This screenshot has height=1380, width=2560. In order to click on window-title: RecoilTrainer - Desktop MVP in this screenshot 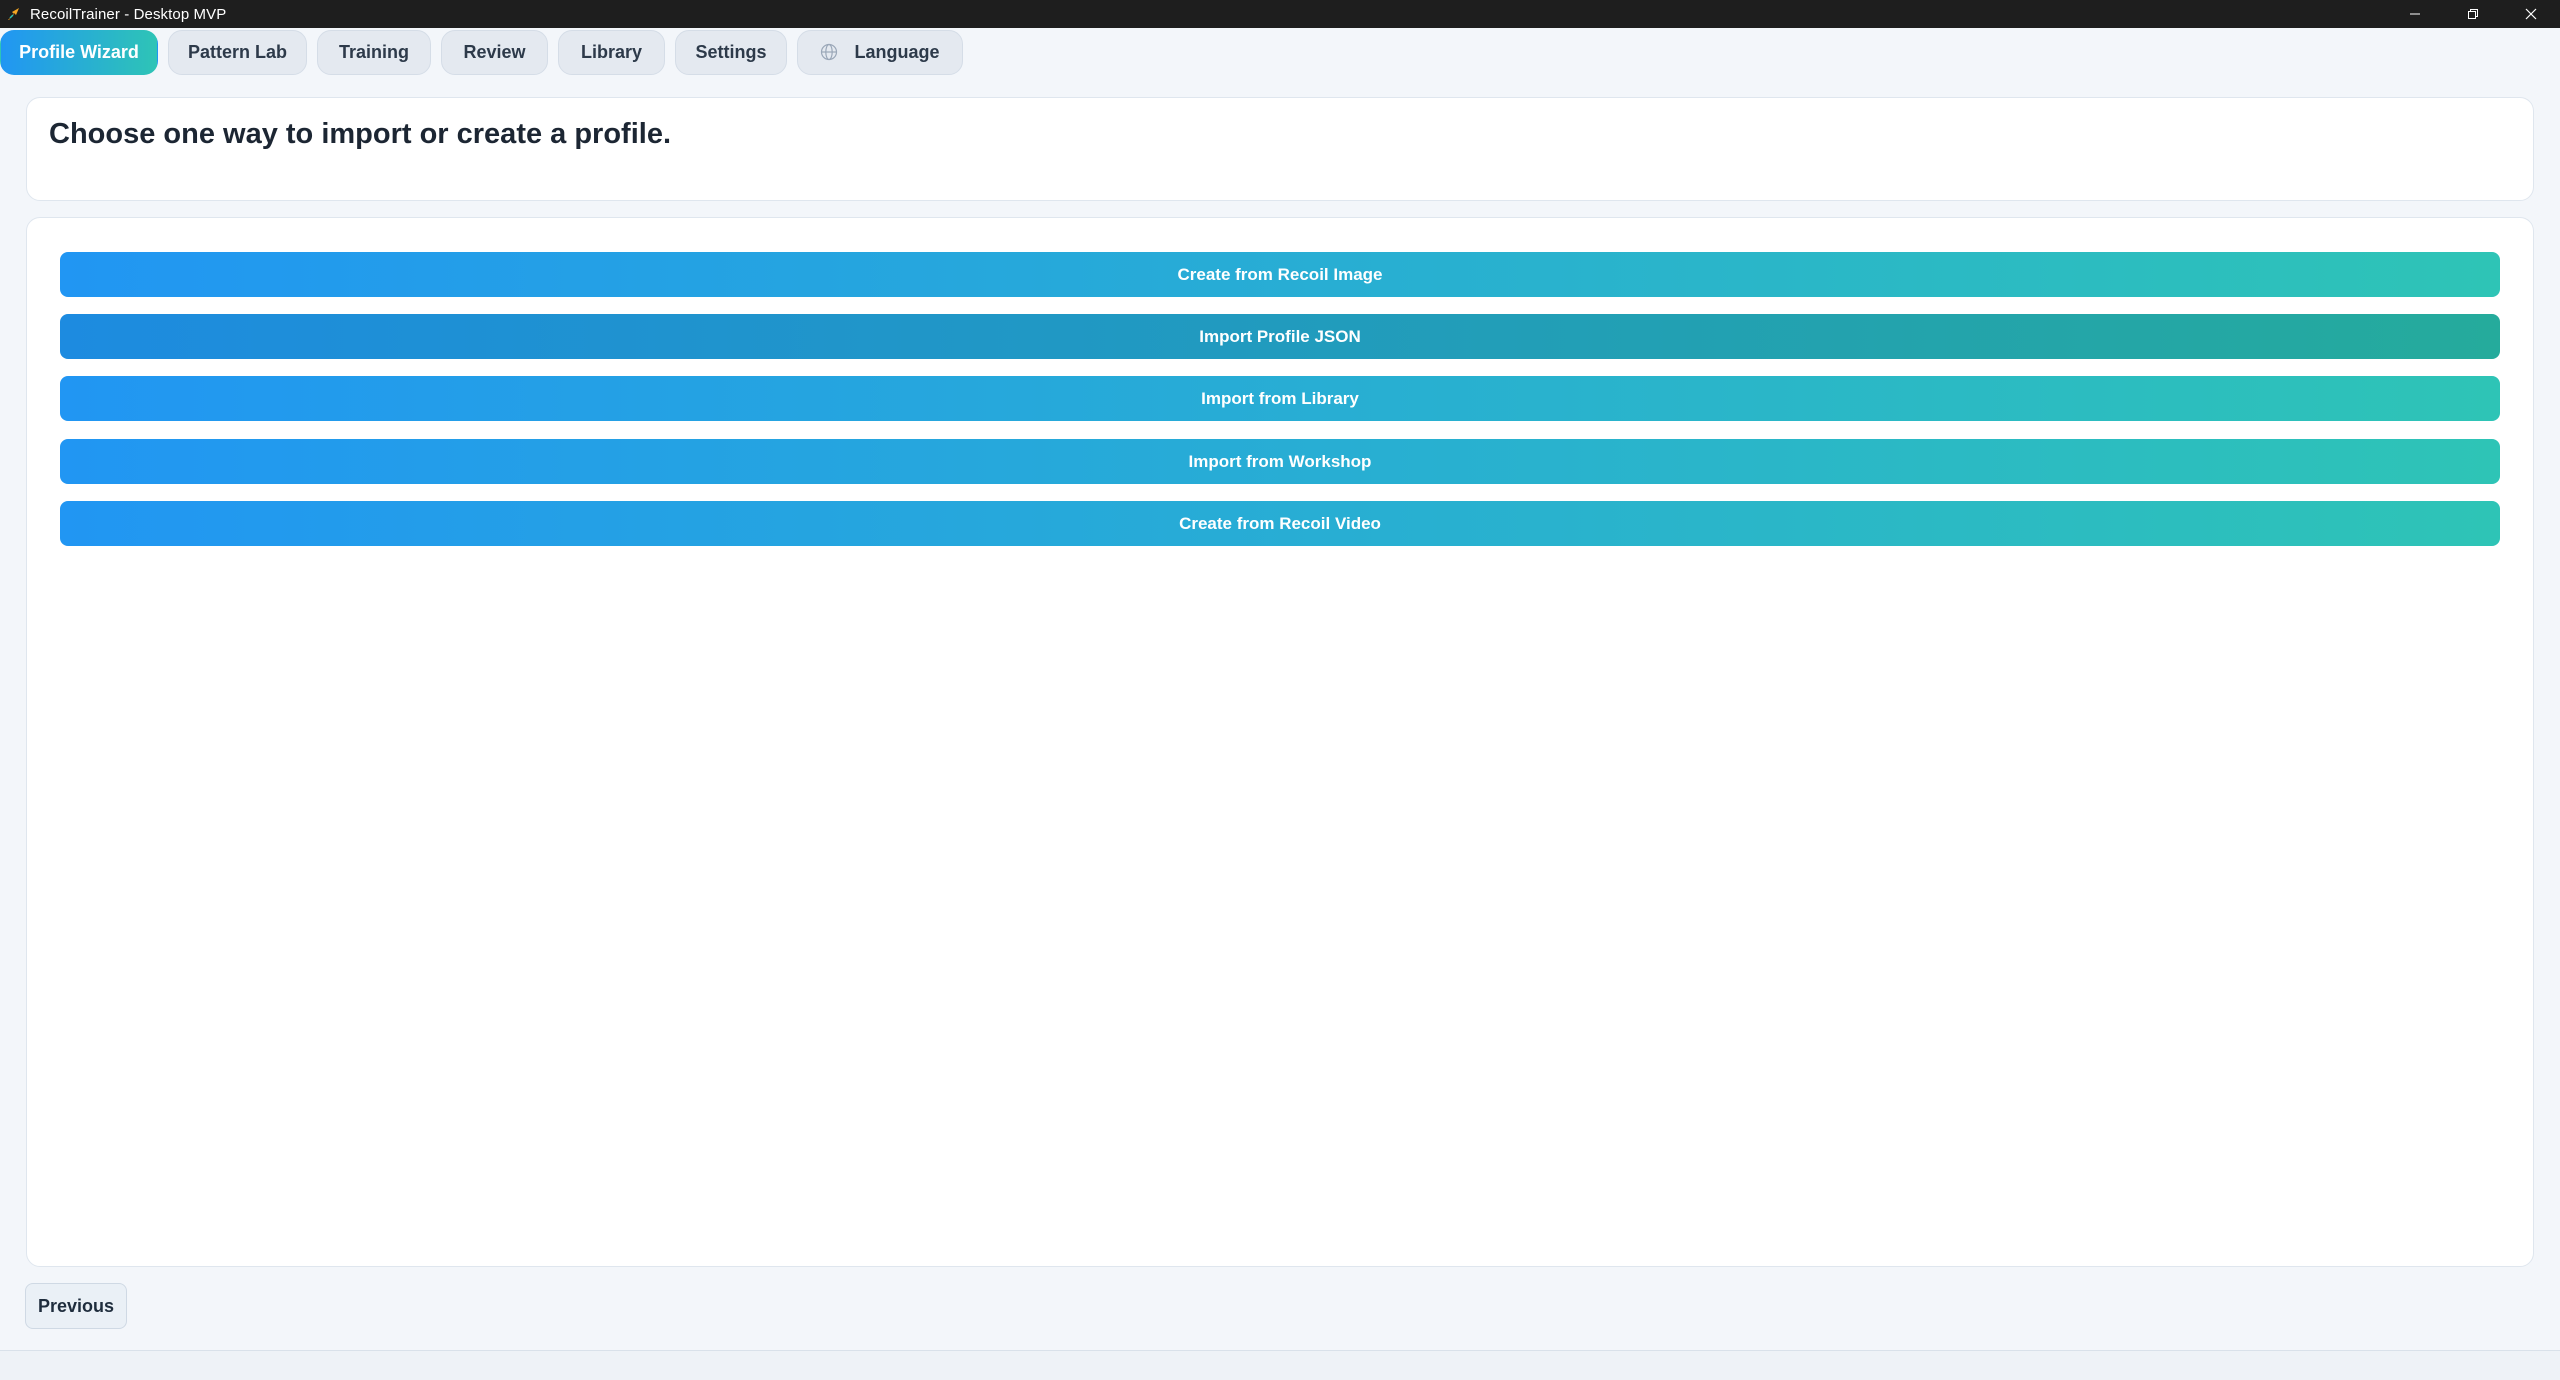, I will do `click(128, 14)`.